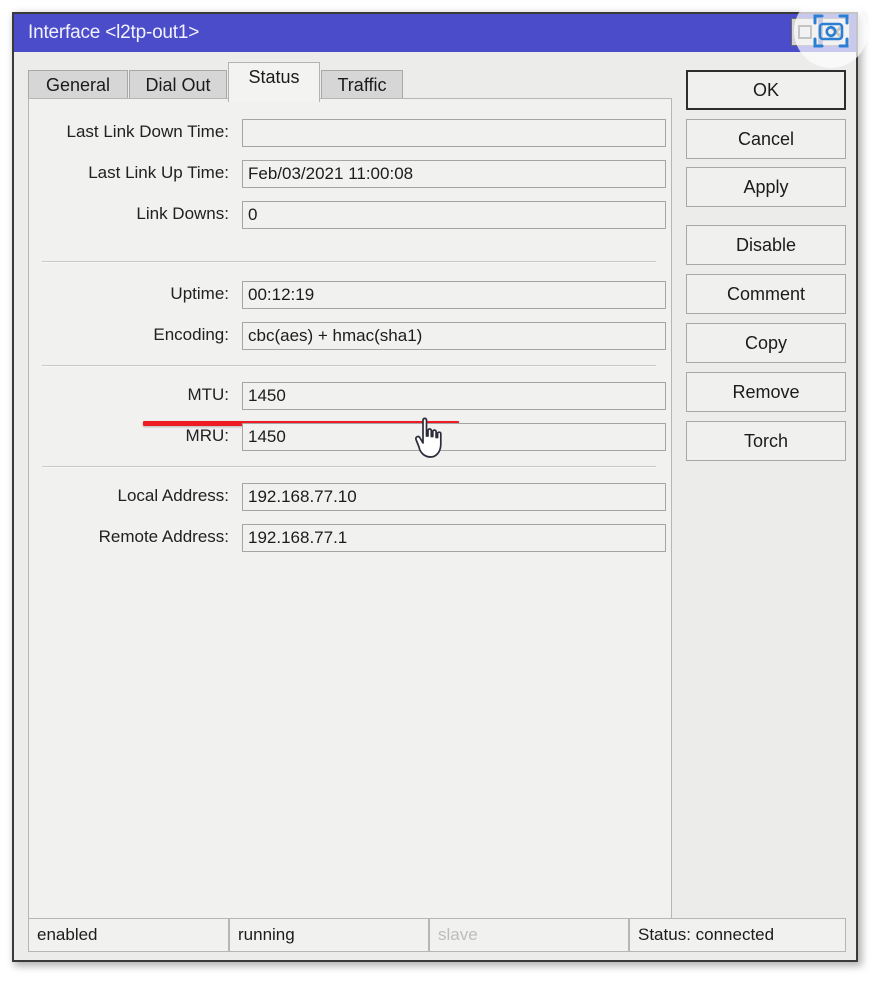 Image resolution: width=874 pixels, height=981 pixels. What do you see at coordinates (766, 294) in the screenshot?
I see `comment-button: Comment` at bounding box center [766, 294].